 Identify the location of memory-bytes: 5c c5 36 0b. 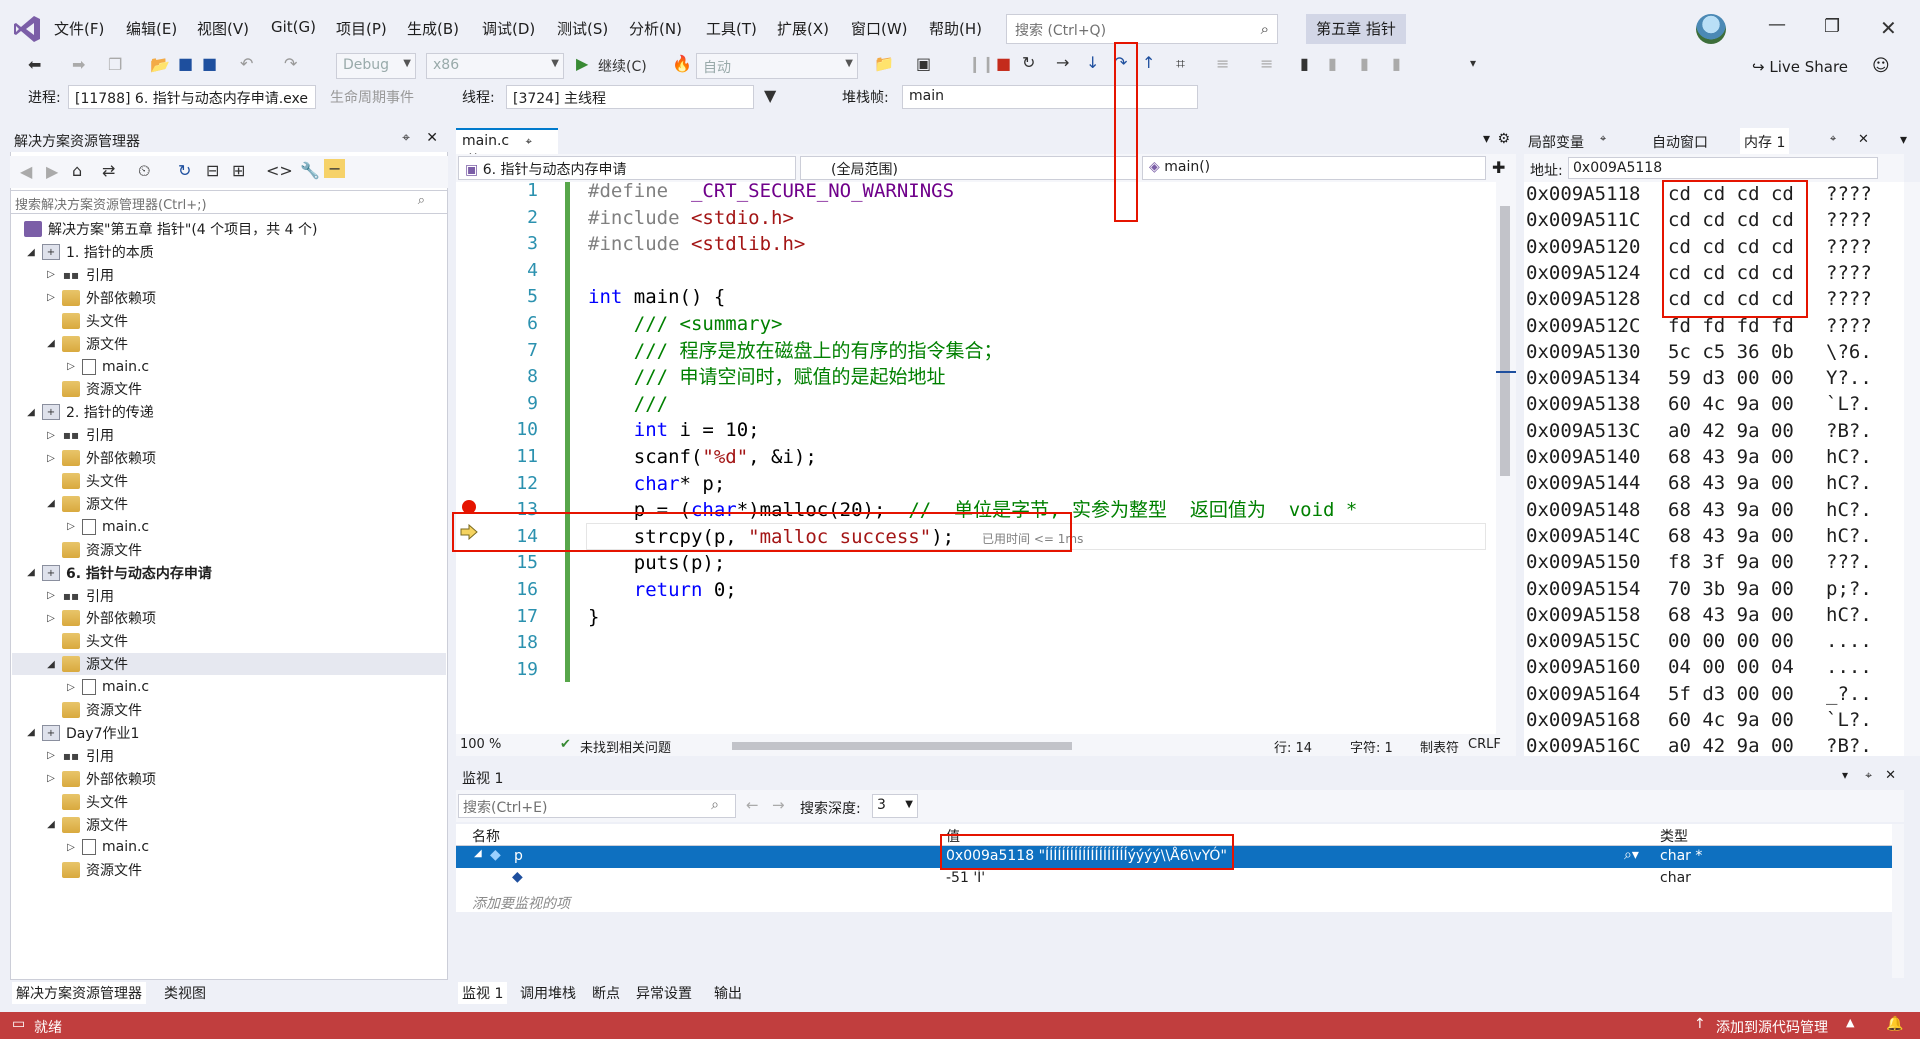
(1747, 352).